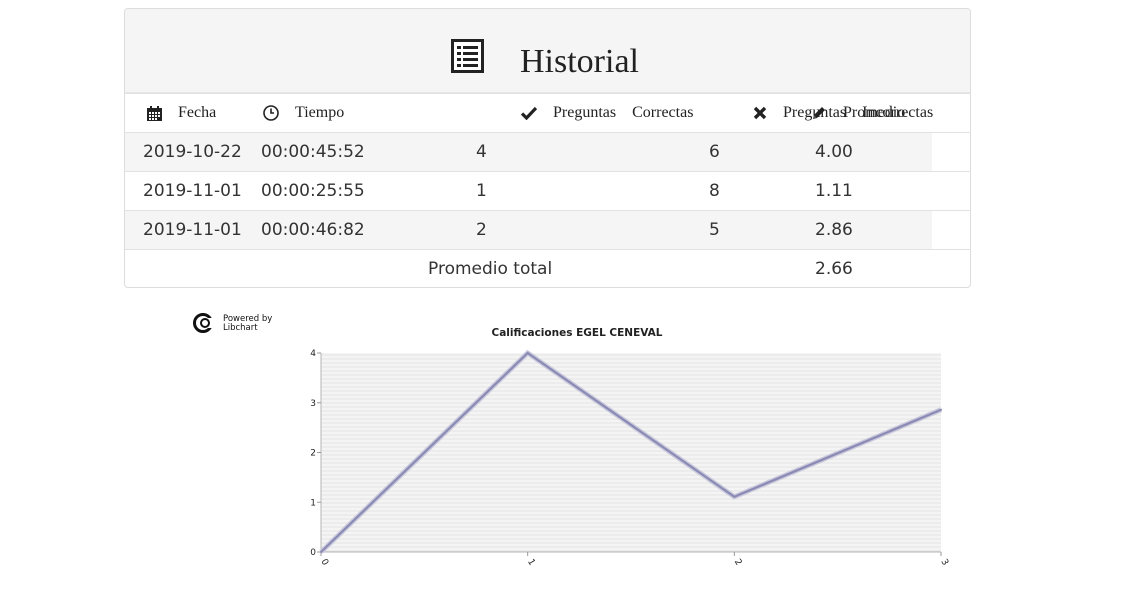  I want to click on x-tick-label: 3, so click(944, 563).